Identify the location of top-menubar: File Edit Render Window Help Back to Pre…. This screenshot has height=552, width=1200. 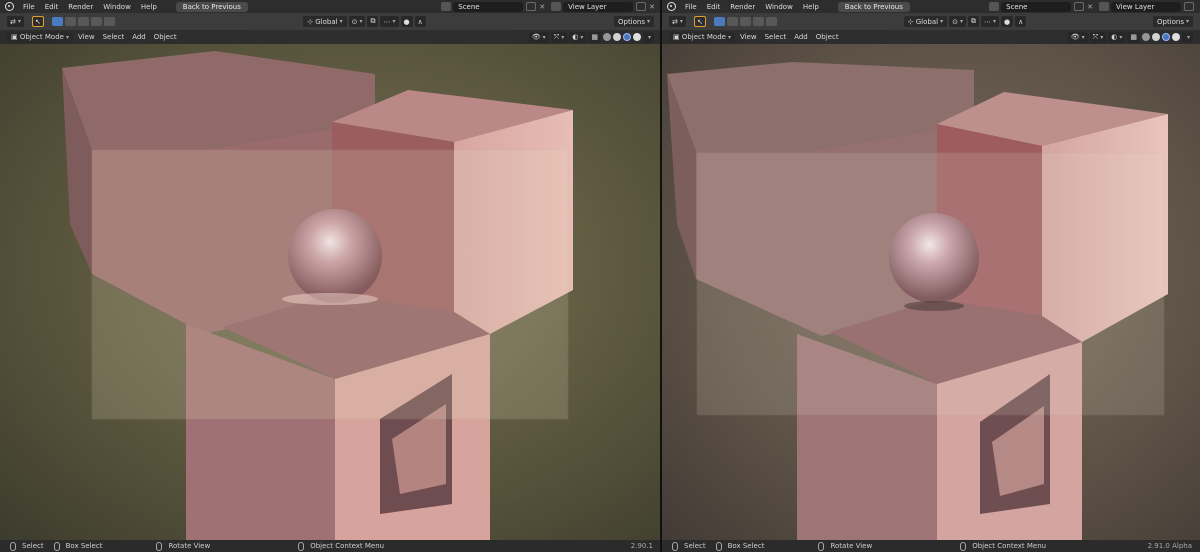
(931, 6).